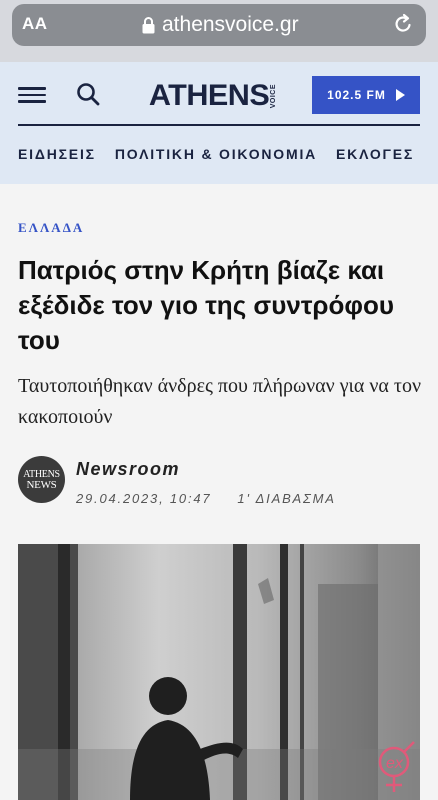  What do you see at coordinates (230, 24) in the screenshot?
I see `url-text: athensvoice.gr` at bounding box center [230, 24].